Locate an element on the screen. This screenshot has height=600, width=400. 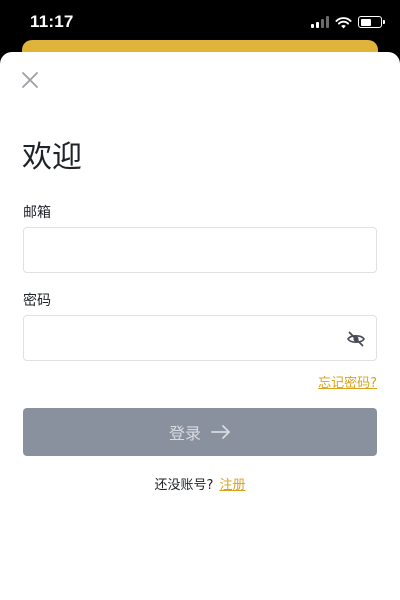
login-button: 登录 is located at coordinates (200, 432).